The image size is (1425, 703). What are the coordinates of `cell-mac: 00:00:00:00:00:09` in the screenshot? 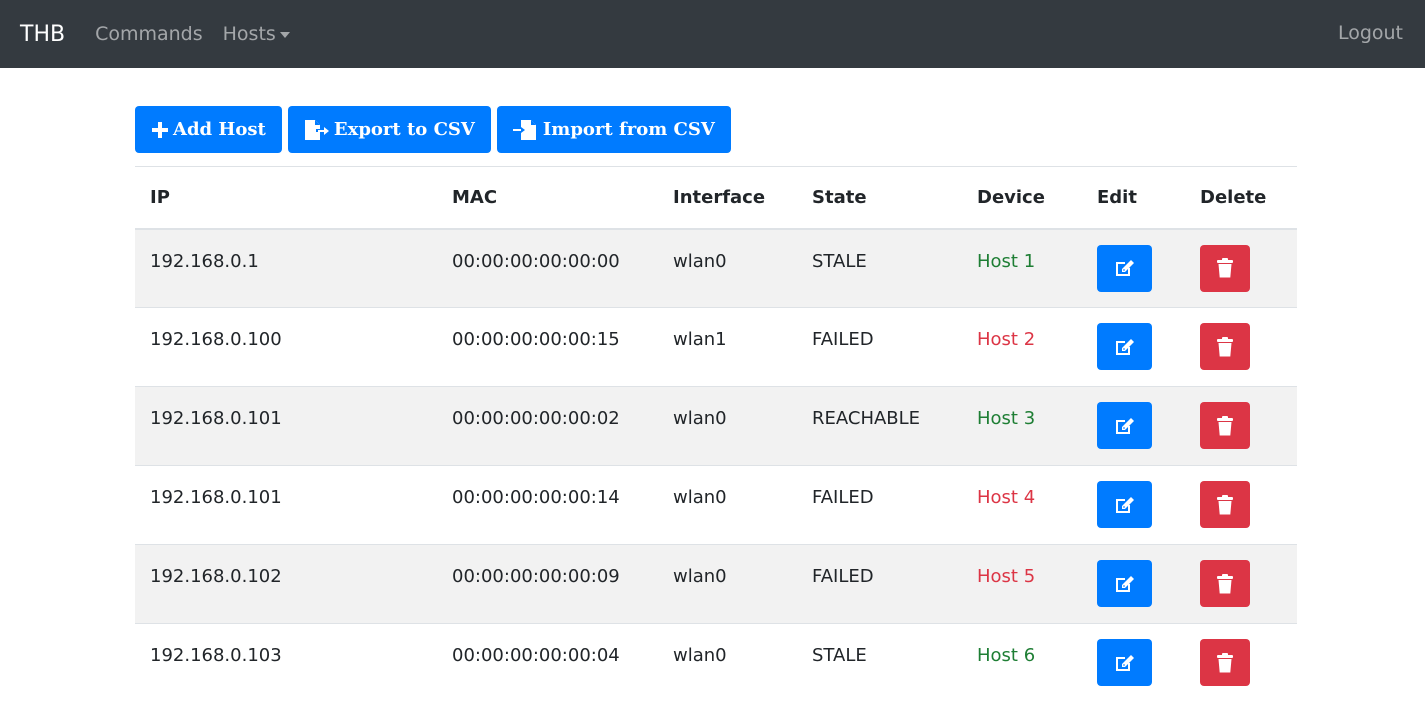 It's located at (547, 584).